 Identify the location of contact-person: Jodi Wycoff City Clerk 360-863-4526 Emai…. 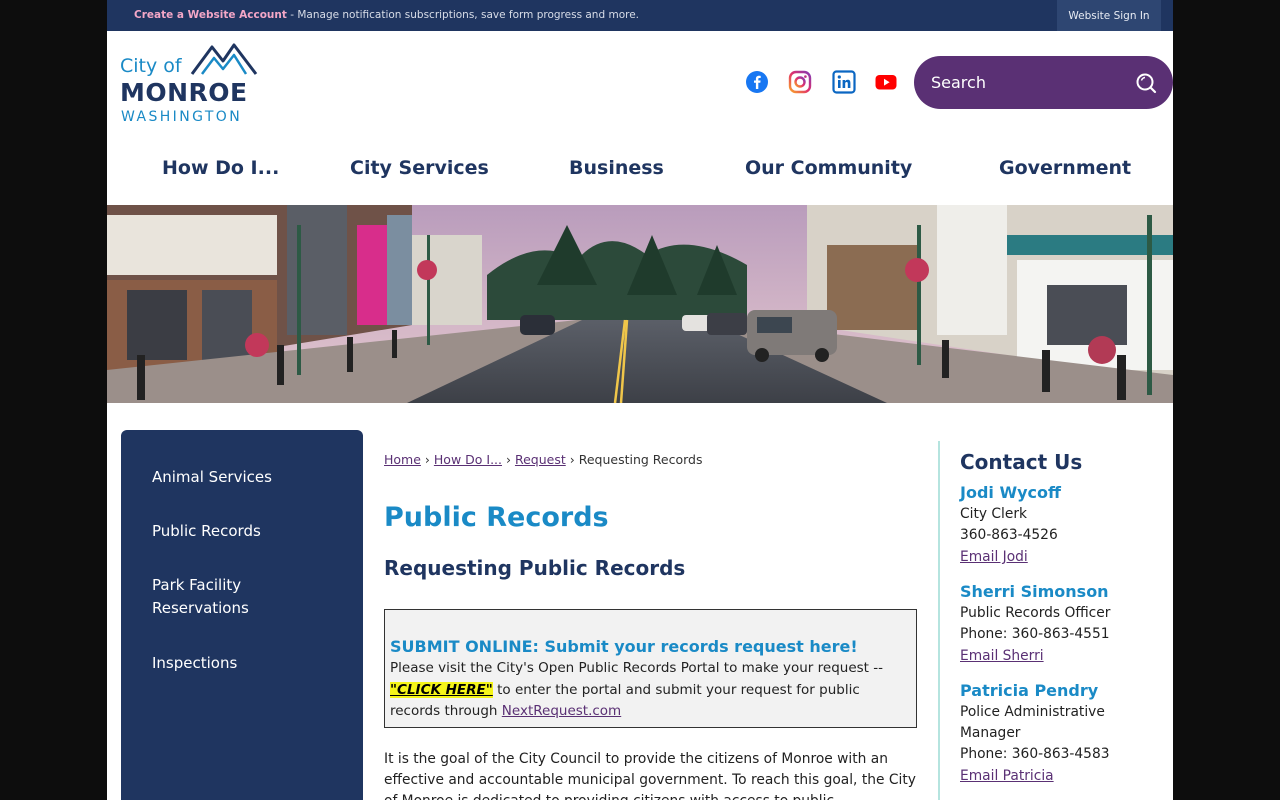
(1060, 525).